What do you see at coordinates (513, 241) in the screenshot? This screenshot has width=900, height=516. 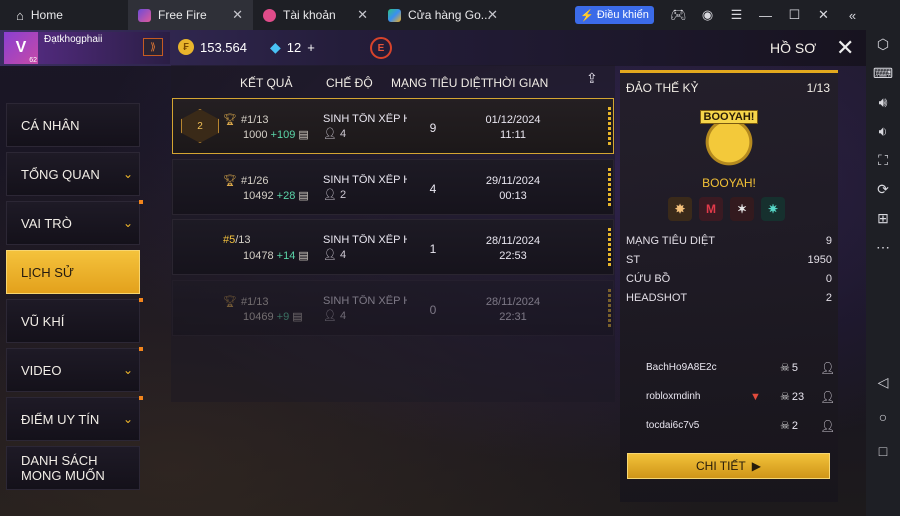 I see `match-date: 28/11/2024` at bounding box center [513, 241].